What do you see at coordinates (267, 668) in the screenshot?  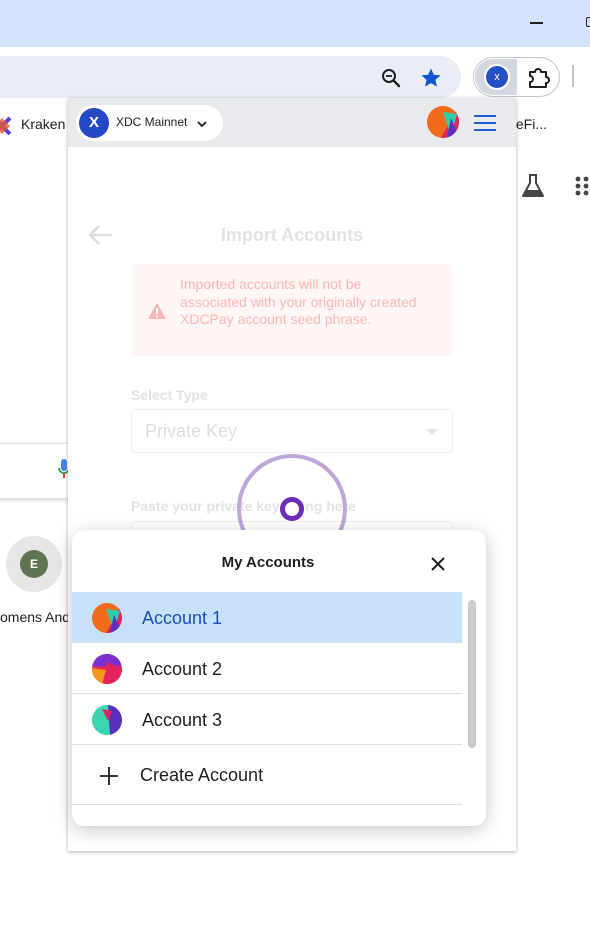 I see `account-row-2: Account 2` at bounding box center [267, 668].